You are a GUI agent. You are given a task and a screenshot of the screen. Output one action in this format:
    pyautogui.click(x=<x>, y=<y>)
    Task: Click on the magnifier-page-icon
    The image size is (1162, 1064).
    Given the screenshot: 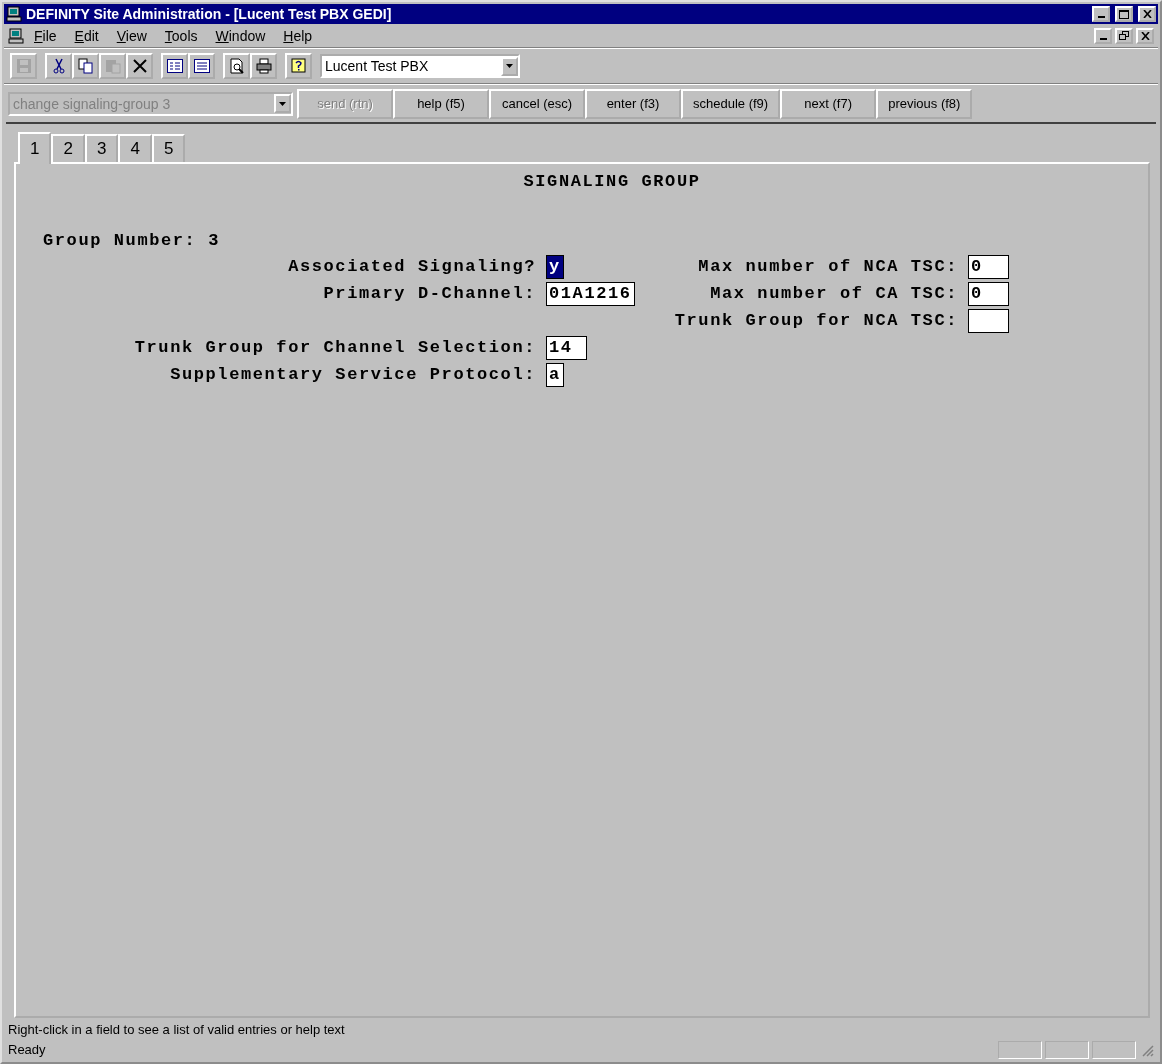 What is the action you would take?
    pyautogui.click(x=236, y=66)
    